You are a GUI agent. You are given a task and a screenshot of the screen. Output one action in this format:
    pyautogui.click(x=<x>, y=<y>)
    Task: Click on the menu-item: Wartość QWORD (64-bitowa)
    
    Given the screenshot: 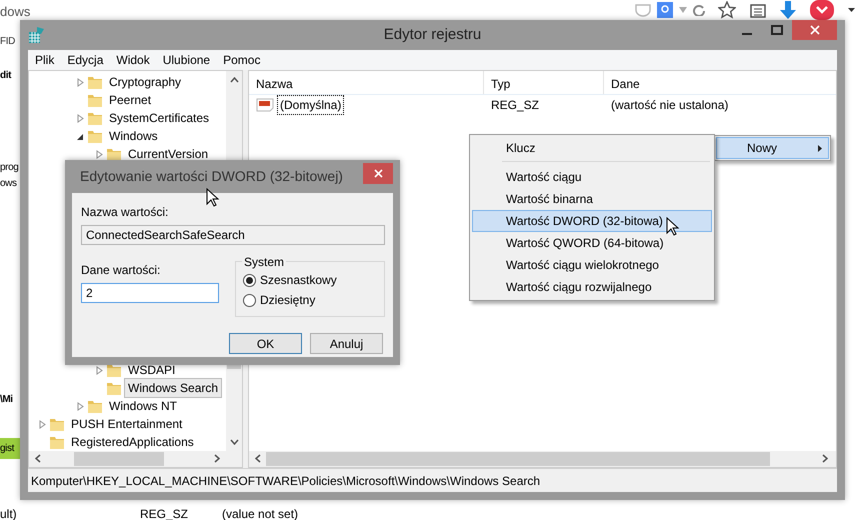 What is the action you would take?
    pyautogui.click(x=592, y=243)
    